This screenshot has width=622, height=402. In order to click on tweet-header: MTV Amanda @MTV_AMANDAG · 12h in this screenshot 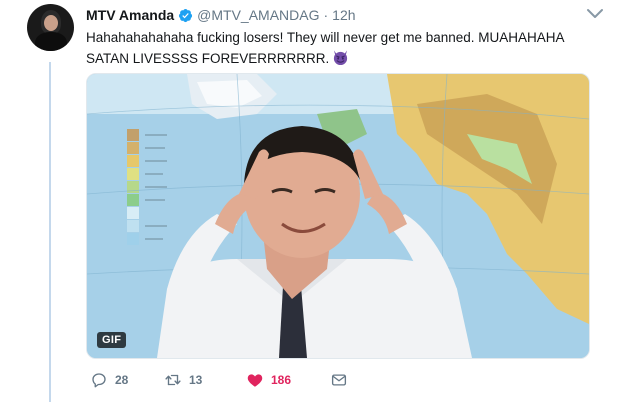, I will do `click(336, 15)`.